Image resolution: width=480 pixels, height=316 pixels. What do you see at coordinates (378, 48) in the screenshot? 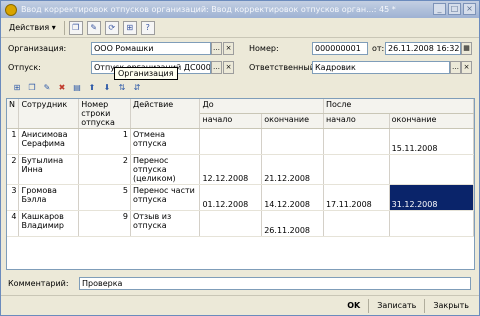
I see `from-label: от:` at bounding box center [378, 48].